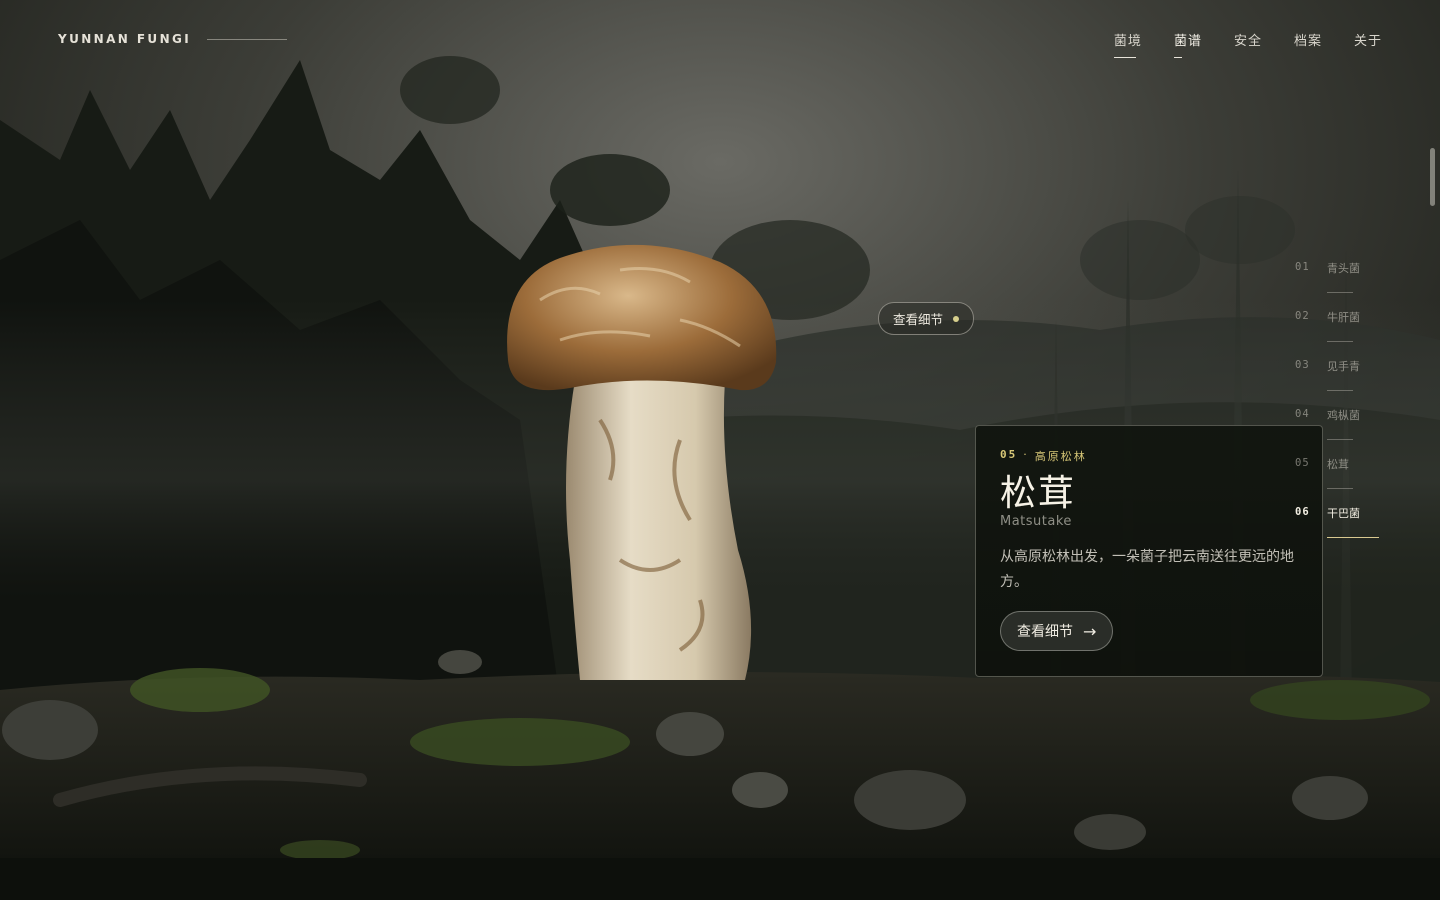 Image resolution: width=1440 pixels, height=900 pixels. Describe the element at coordinates (1187, 44) in the screenshot. I see `nav-item-jun-pu: 菌谱` at that location.